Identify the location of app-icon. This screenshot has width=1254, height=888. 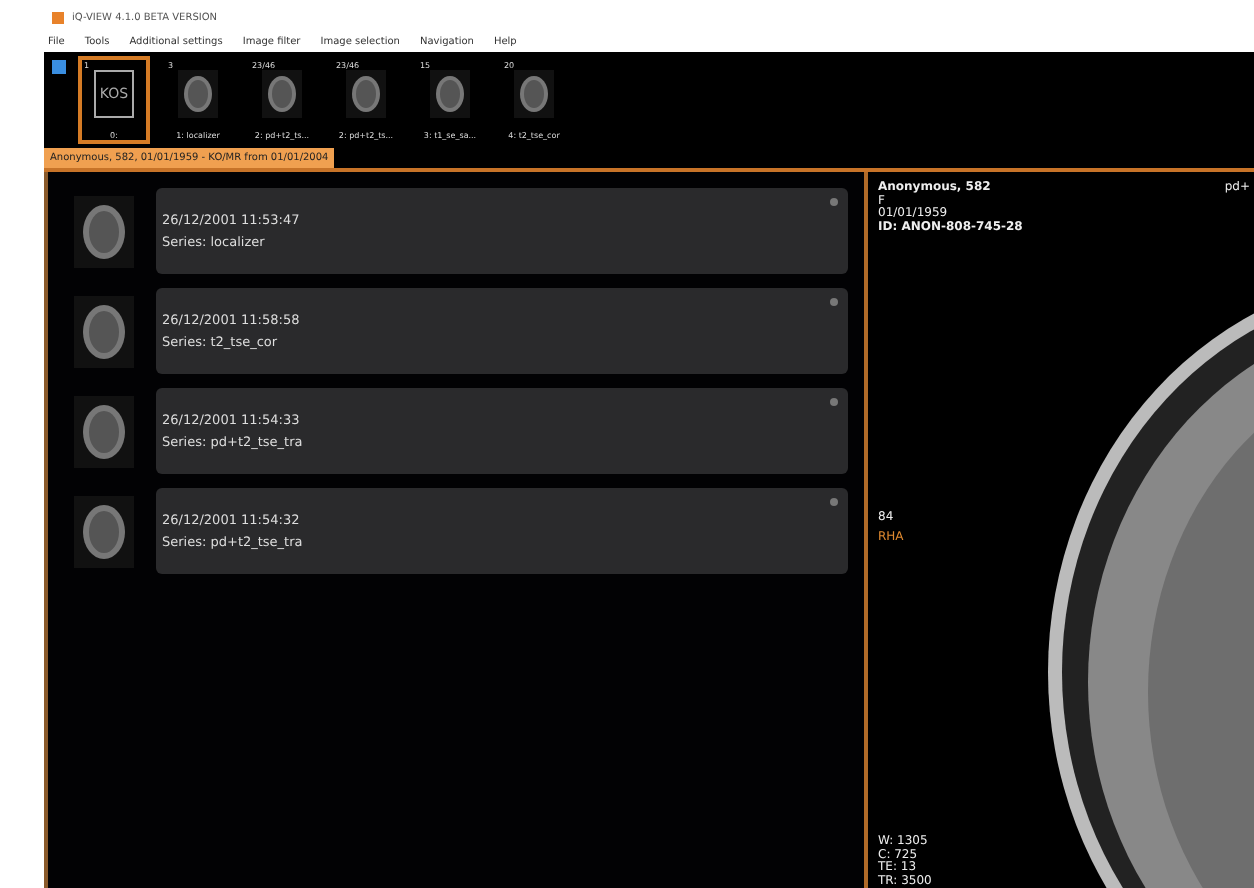
(58, 18).